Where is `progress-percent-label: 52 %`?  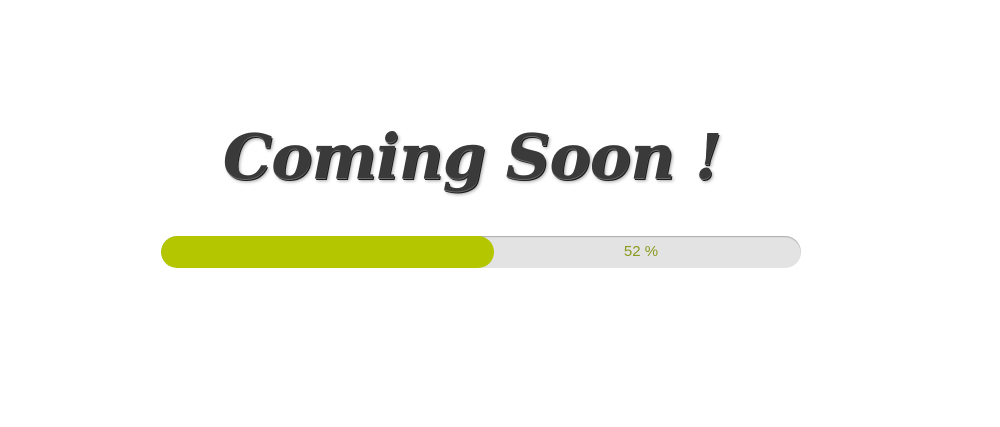 progress-percent-label: 52 % is located at coordinates (641, 251).